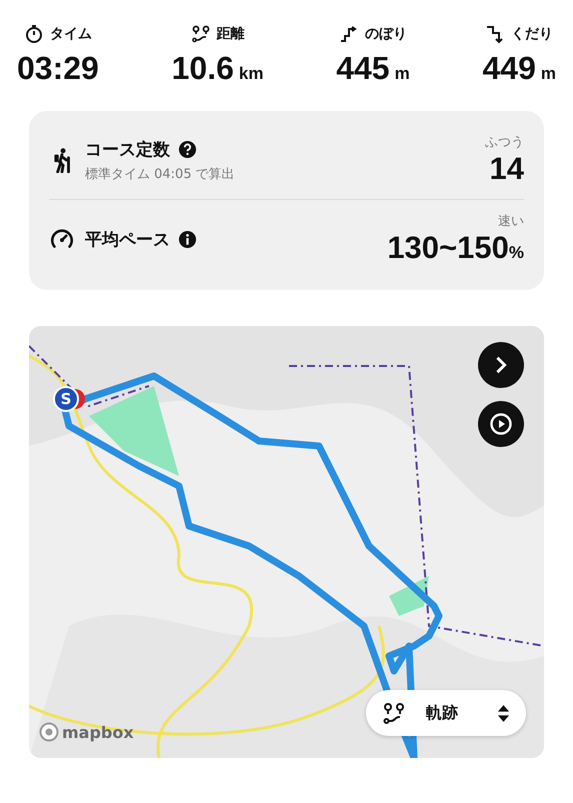 This screenshot has width=573, height=803. Describe the element at coordinates (373, 68) in the screenshot. I see `stat-value: 445 m` at that location.